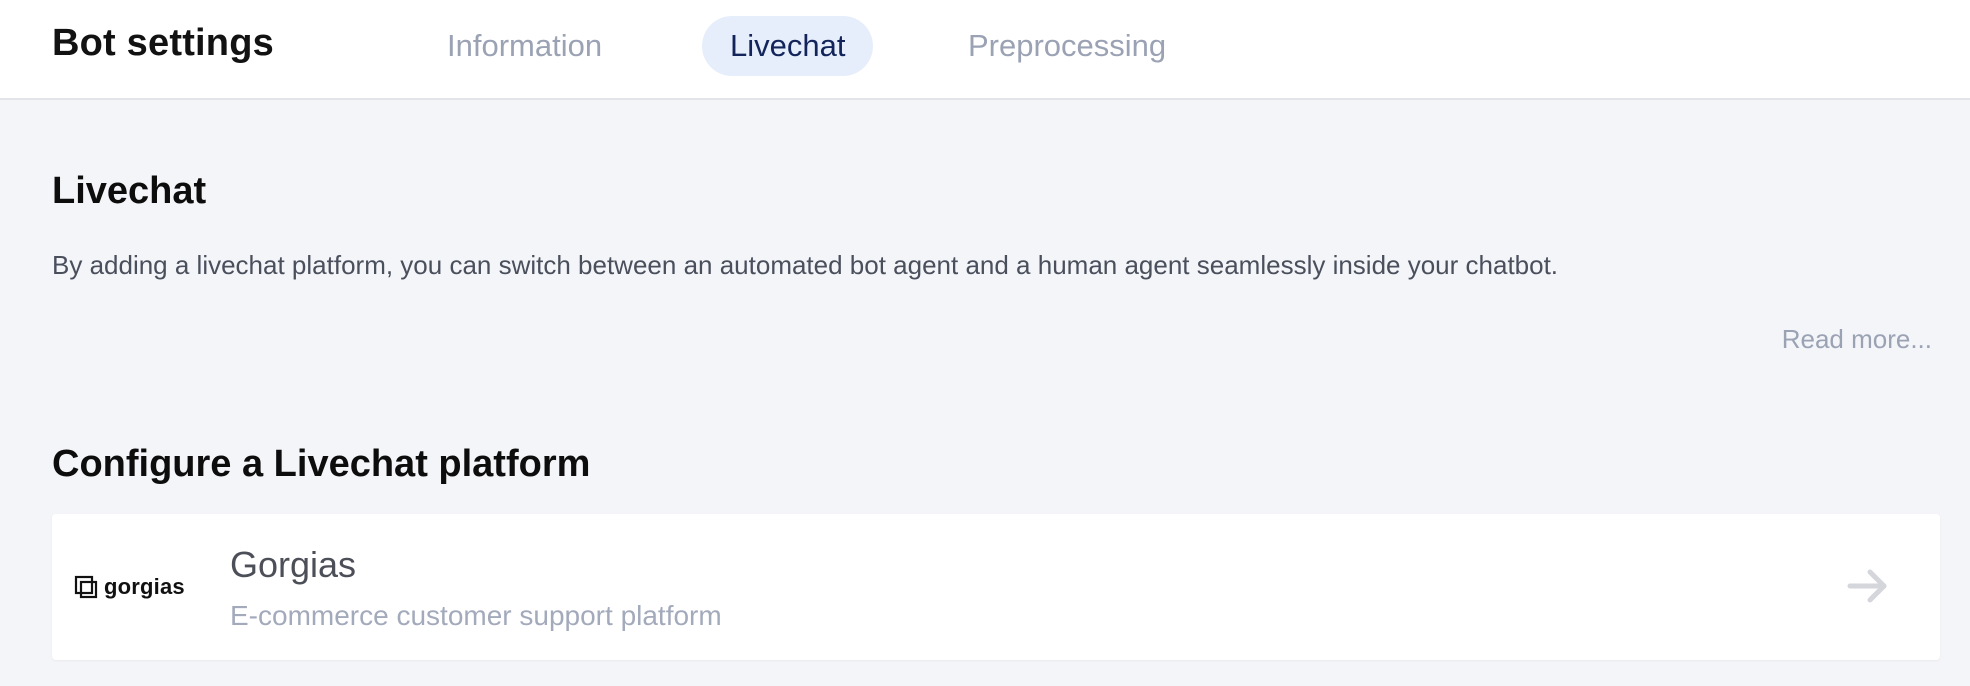  What do you see at coordinates (144, 586) in the screenshot?
I see `gorgias-logo-text: gorgias` at bounding box center [144, 586].